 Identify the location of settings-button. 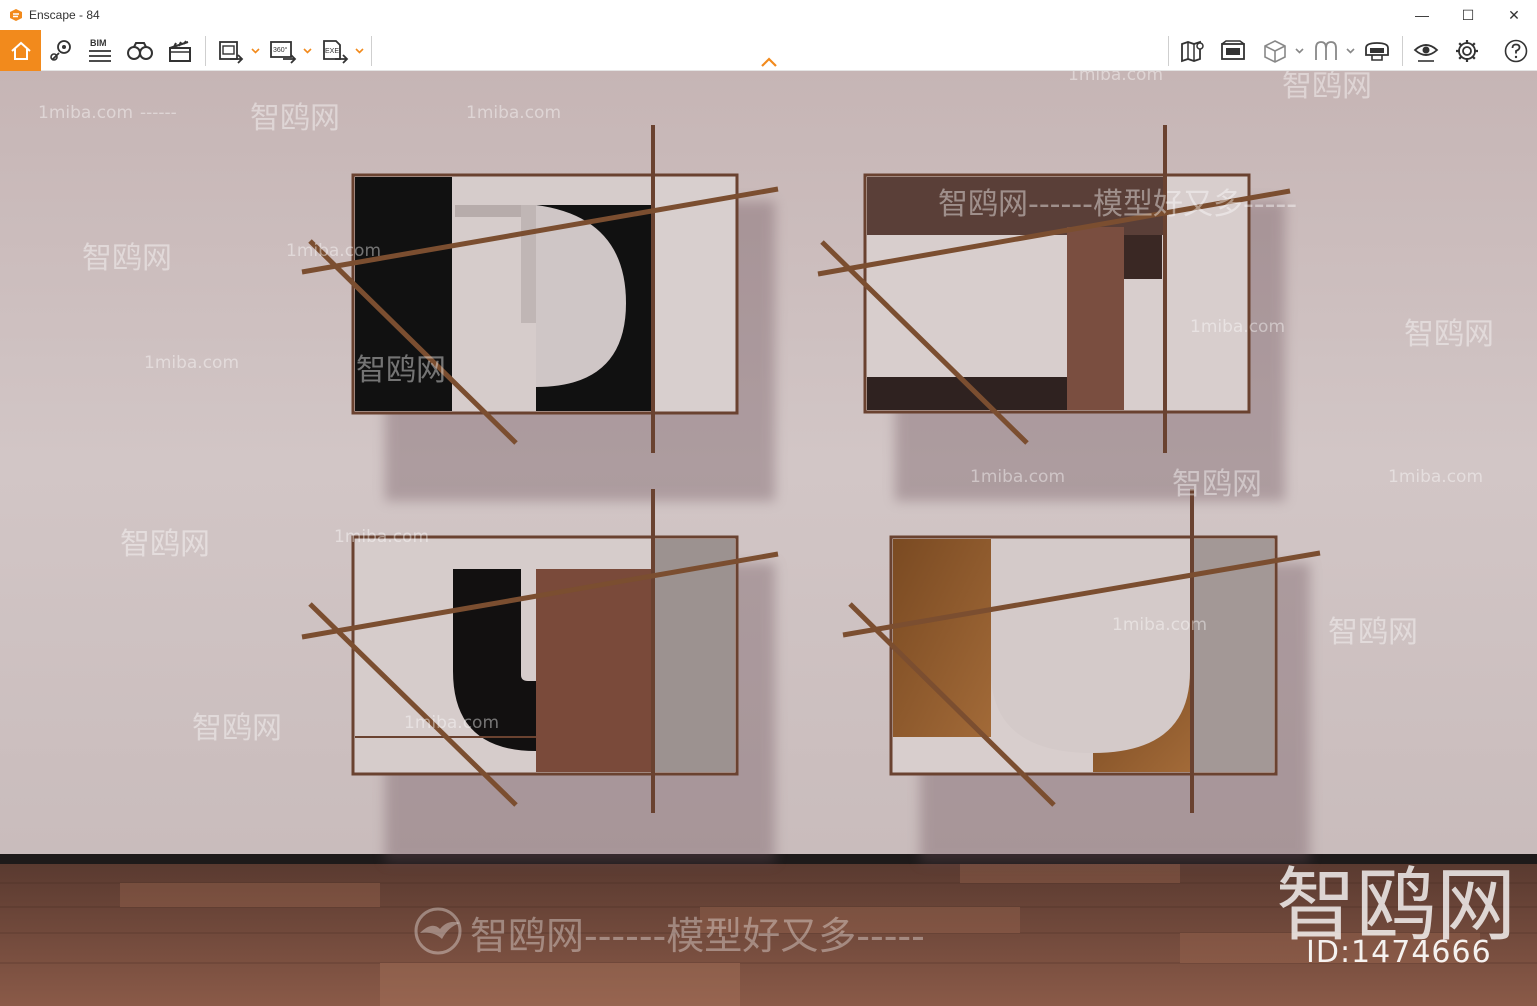
(1467, 51).